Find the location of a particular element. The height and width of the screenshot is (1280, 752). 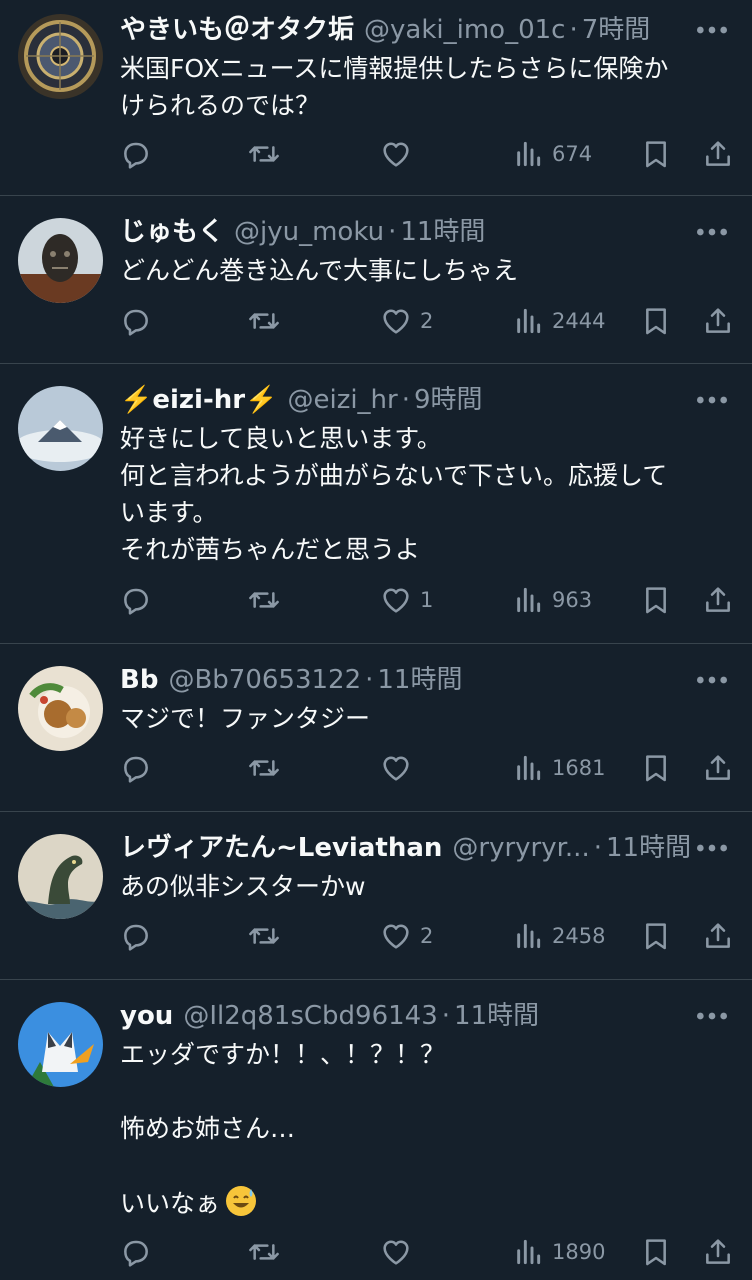

user-handle: @Bb70653122 is located at coordinates (264, 680).